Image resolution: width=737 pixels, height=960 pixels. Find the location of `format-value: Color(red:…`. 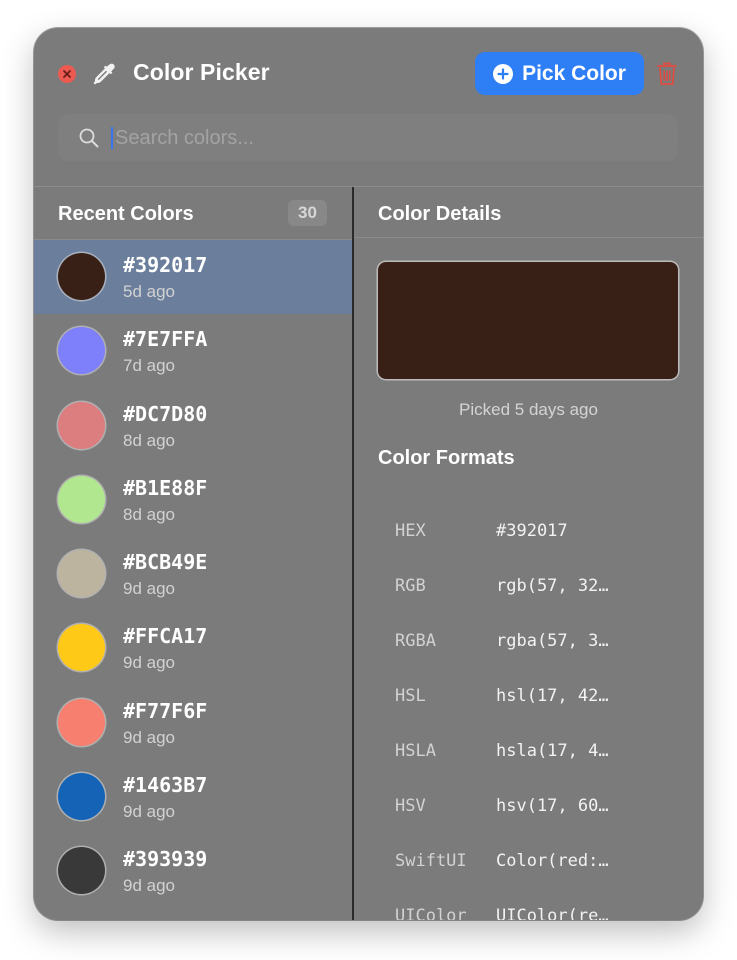

format-value: Color(red:… is located at coordinates (559, 861).